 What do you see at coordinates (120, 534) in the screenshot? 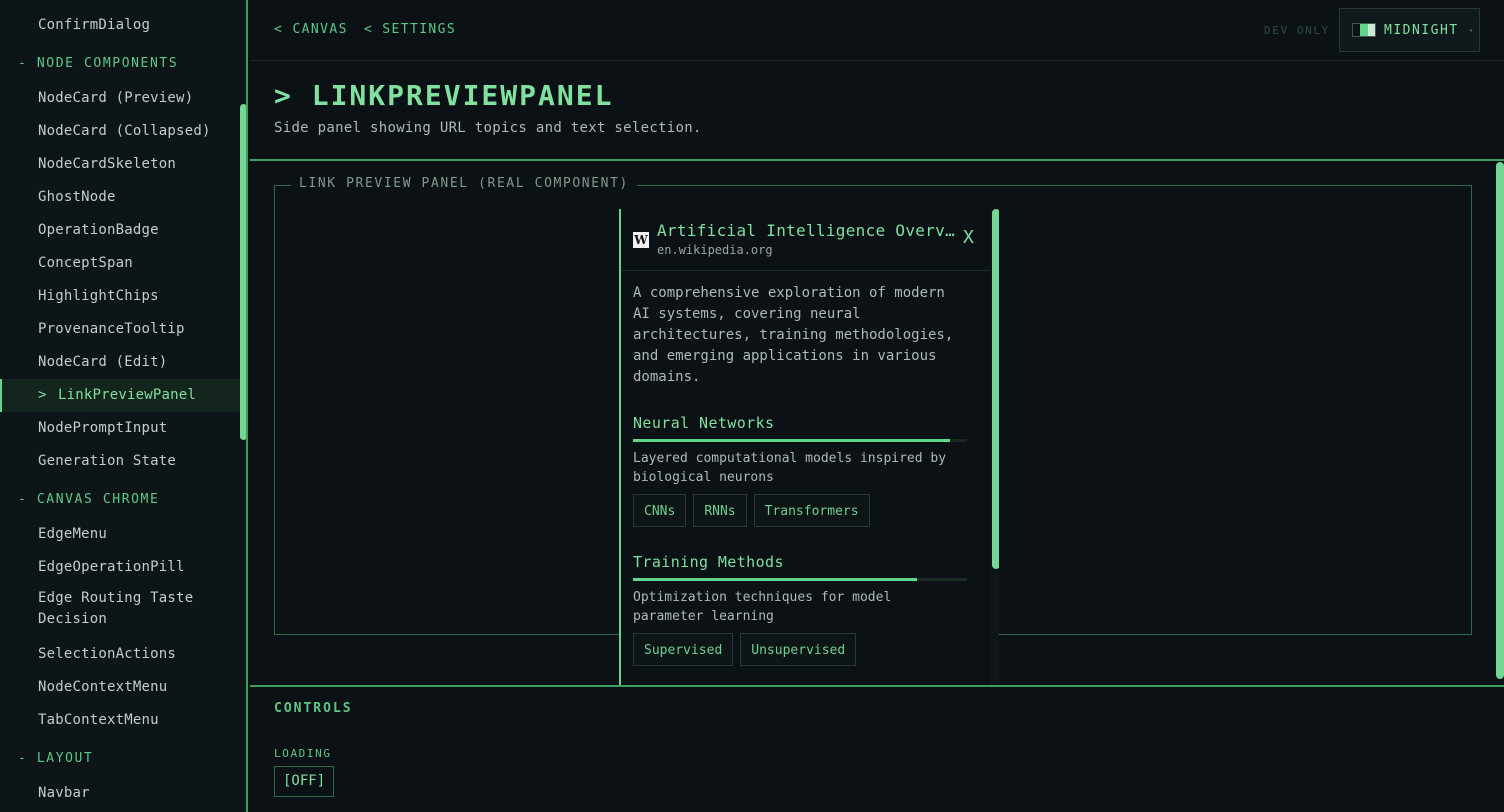
I see `sidebar-item-edgemenu: EdgeMenu` at bounding box center [120, 534].